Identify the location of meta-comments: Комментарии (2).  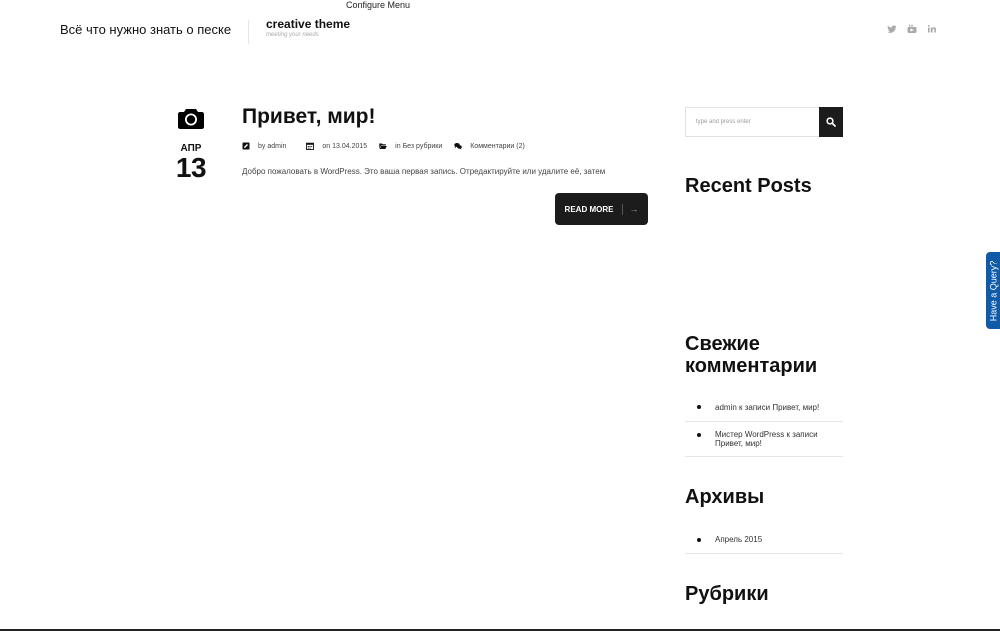
(489, 146).